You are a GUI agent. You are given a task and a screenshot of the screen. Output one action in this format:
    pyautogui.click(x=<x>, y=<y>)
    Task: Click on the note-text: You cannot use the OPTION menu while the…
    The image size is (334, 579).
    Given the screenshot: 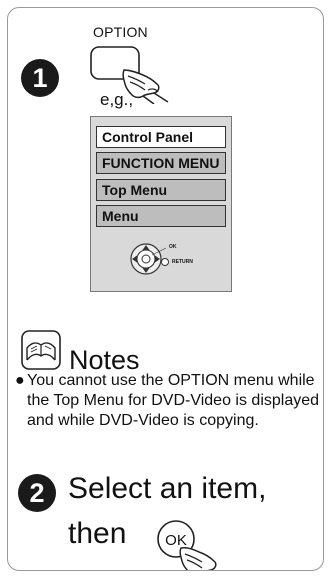 What is the action you would take?
    pyautogui.click(x=173, y=400)
    